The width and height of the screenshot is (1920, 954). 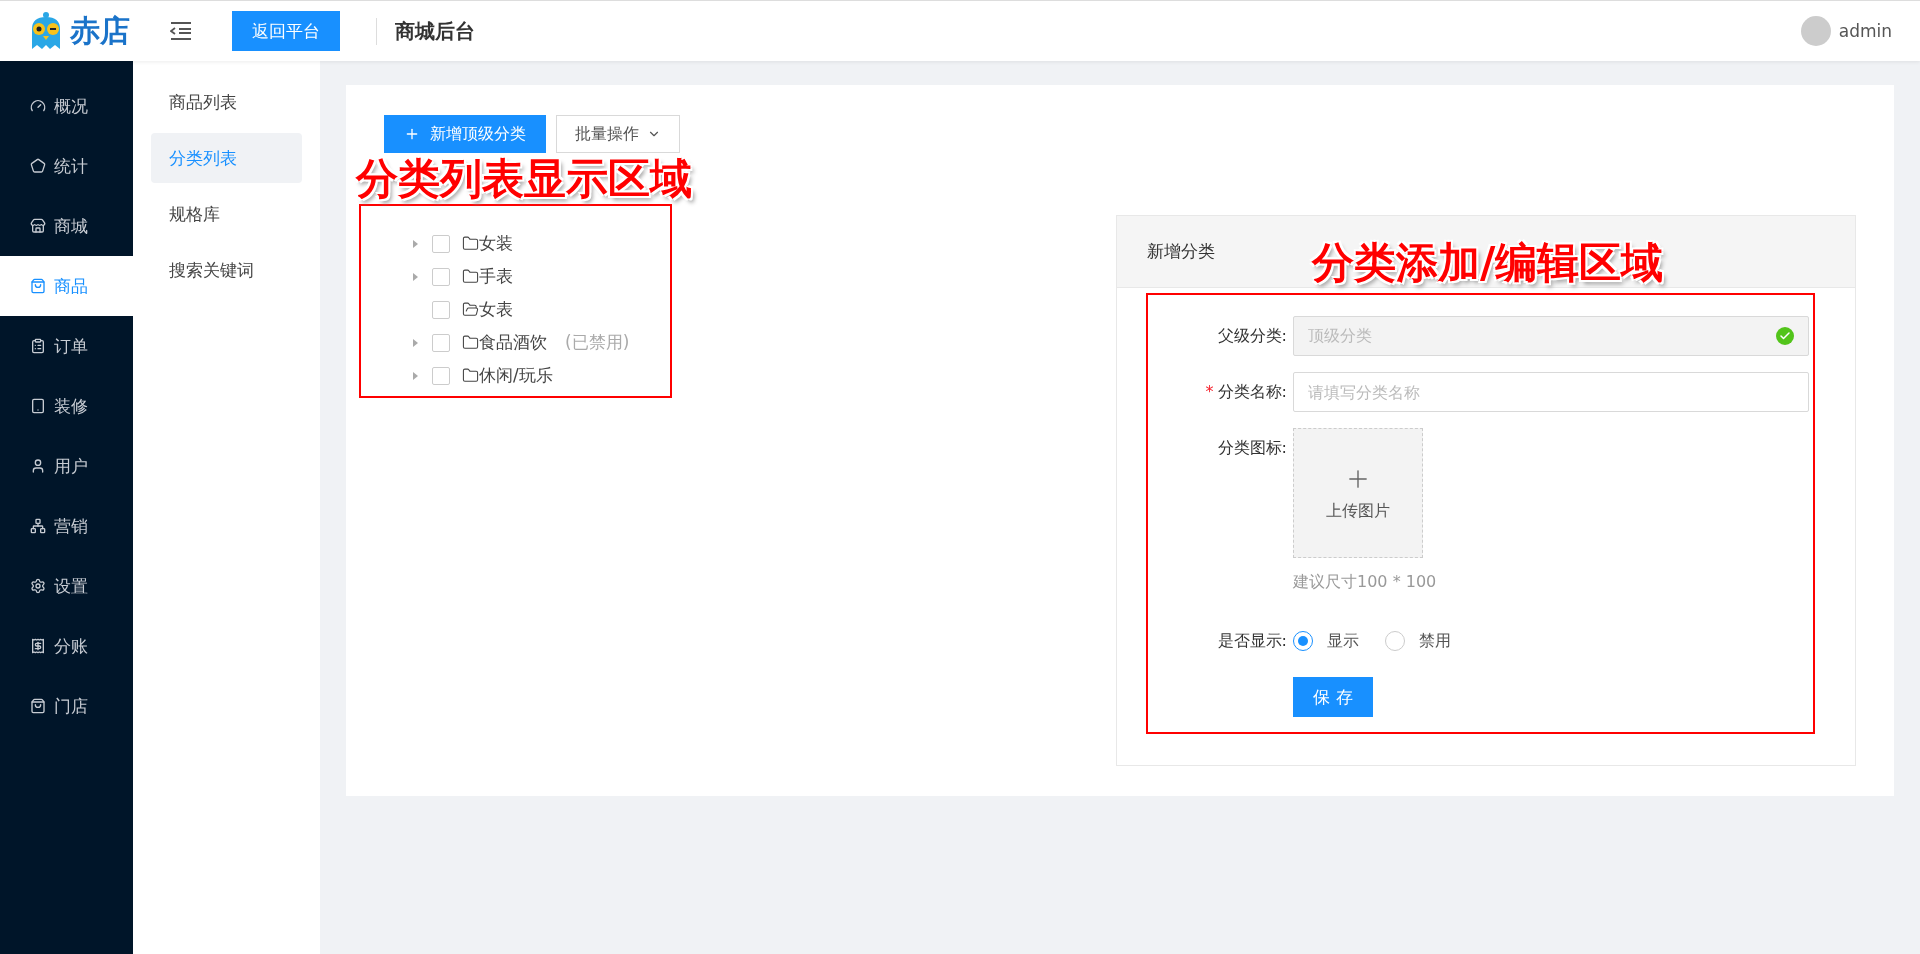 I want to click on sidebar-item: 设置, so click(x=66, y=586).